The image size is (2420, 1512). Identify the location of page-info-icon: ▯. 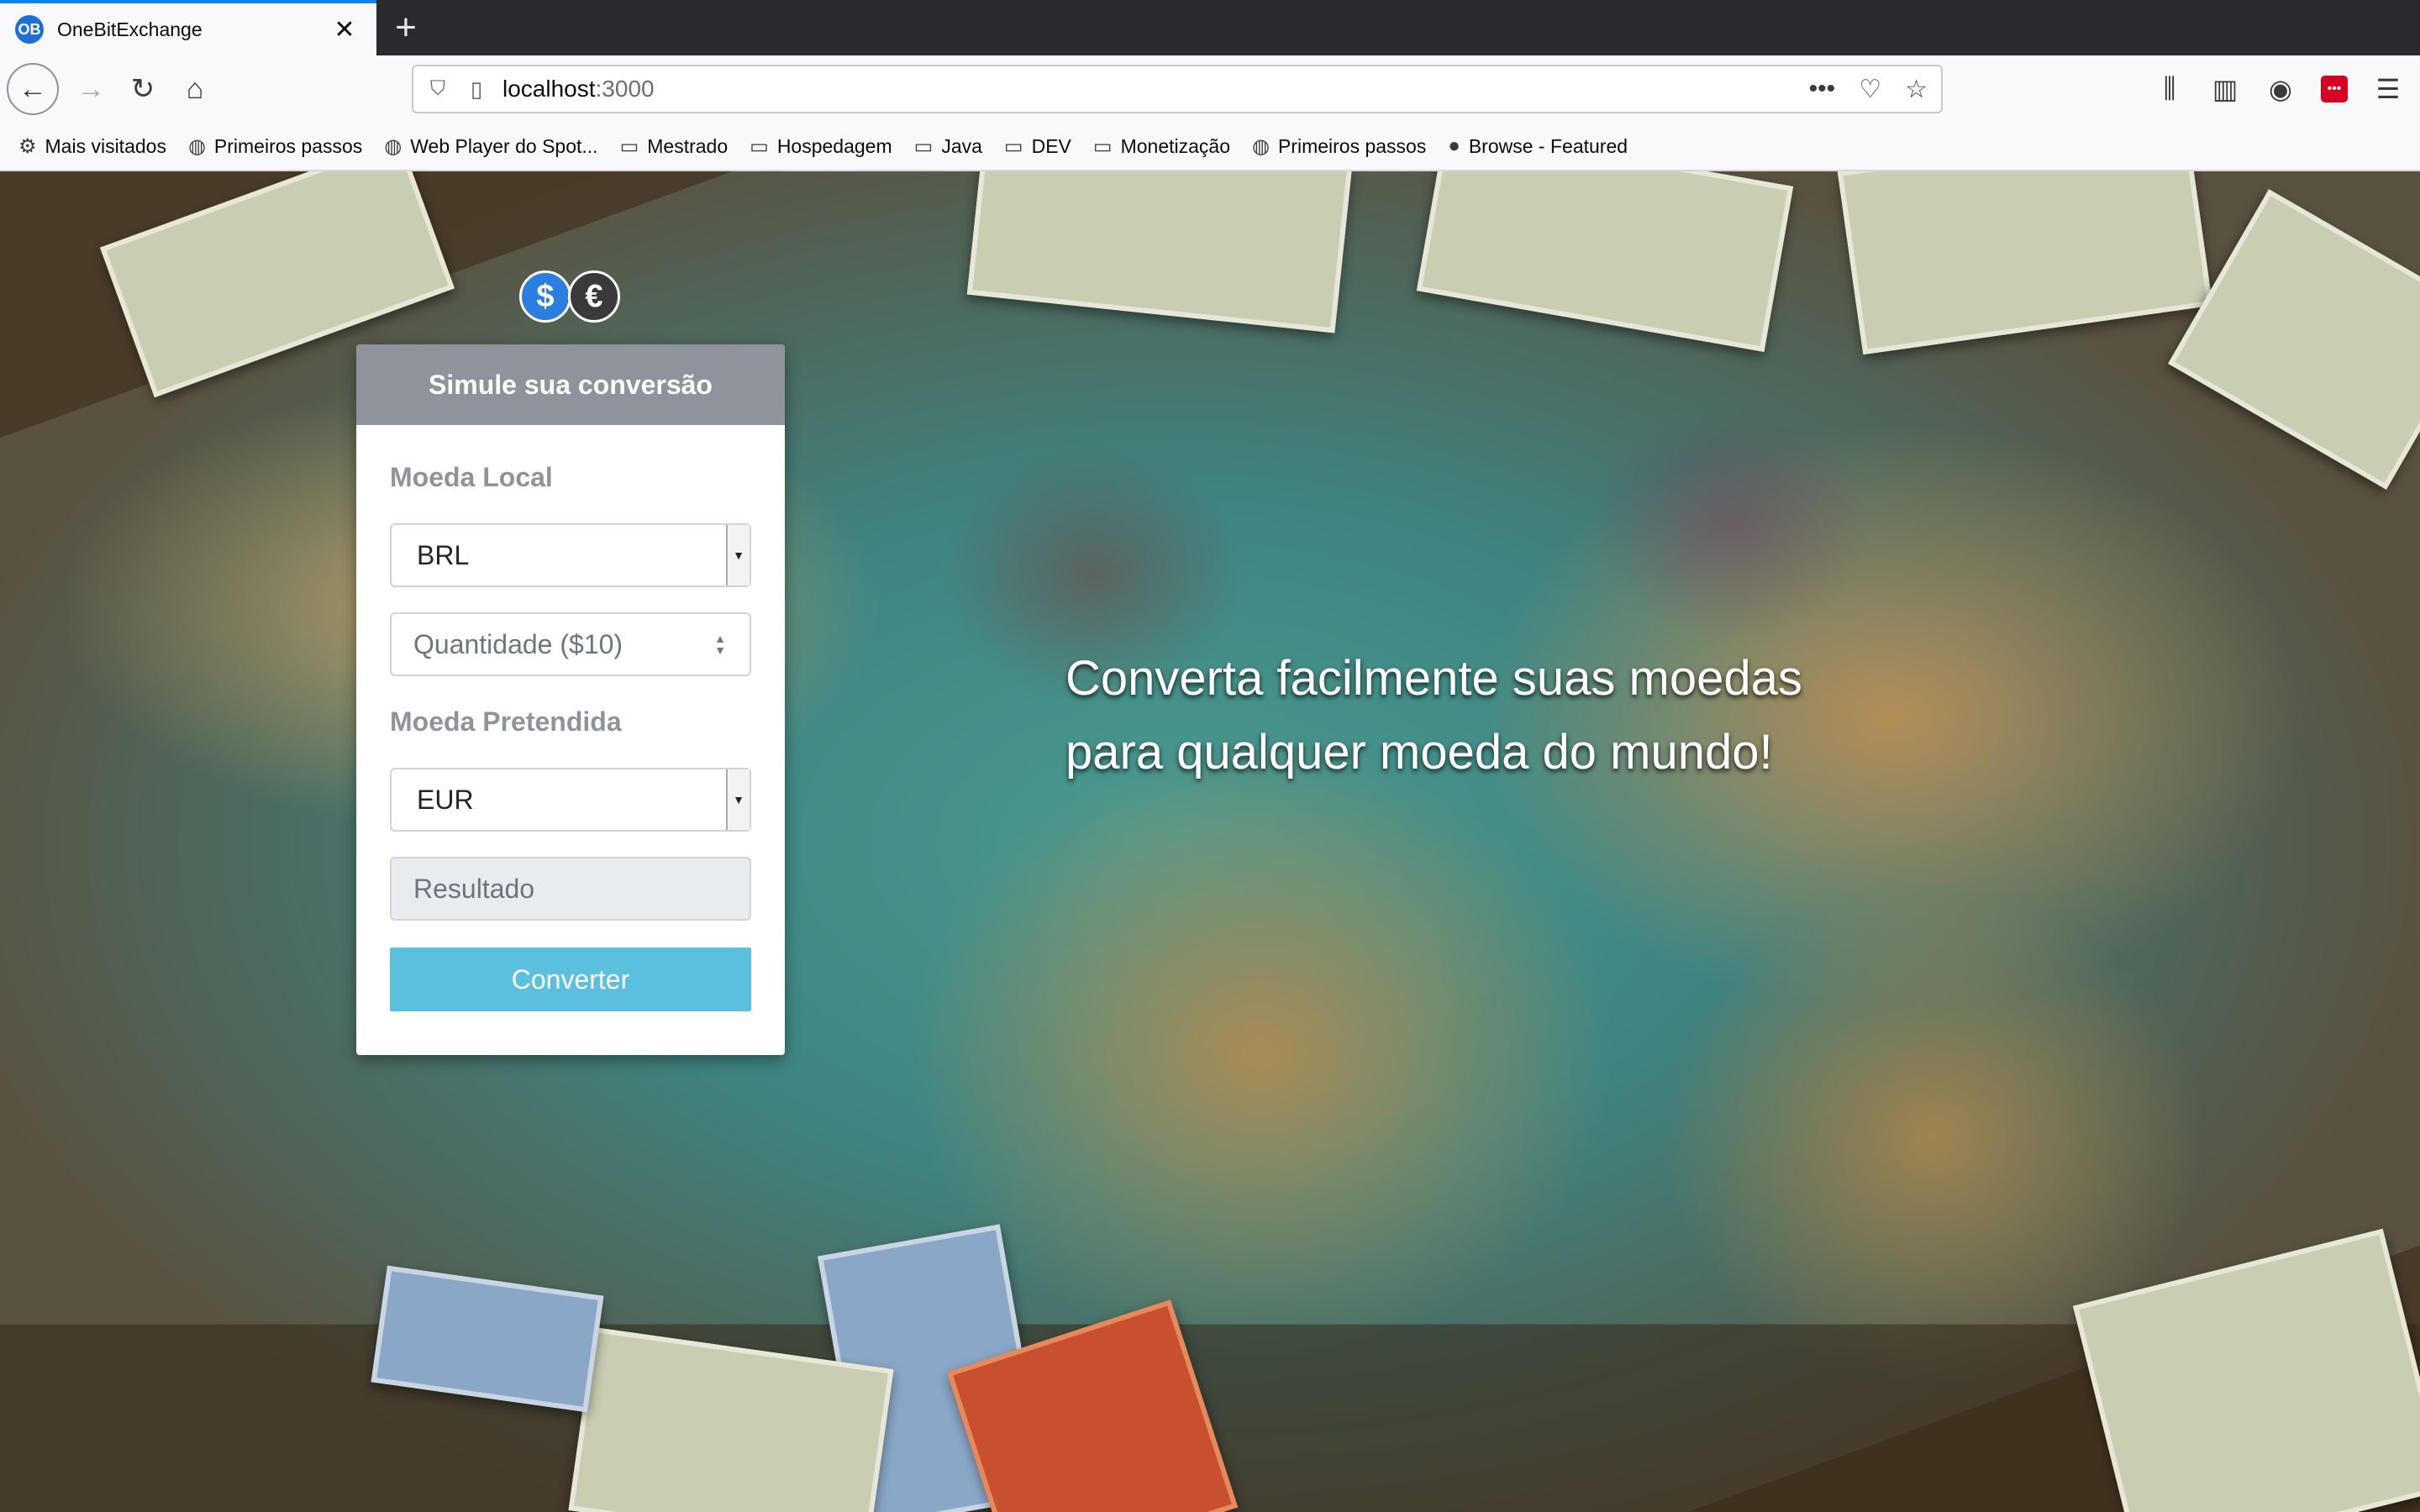
(477, 89).